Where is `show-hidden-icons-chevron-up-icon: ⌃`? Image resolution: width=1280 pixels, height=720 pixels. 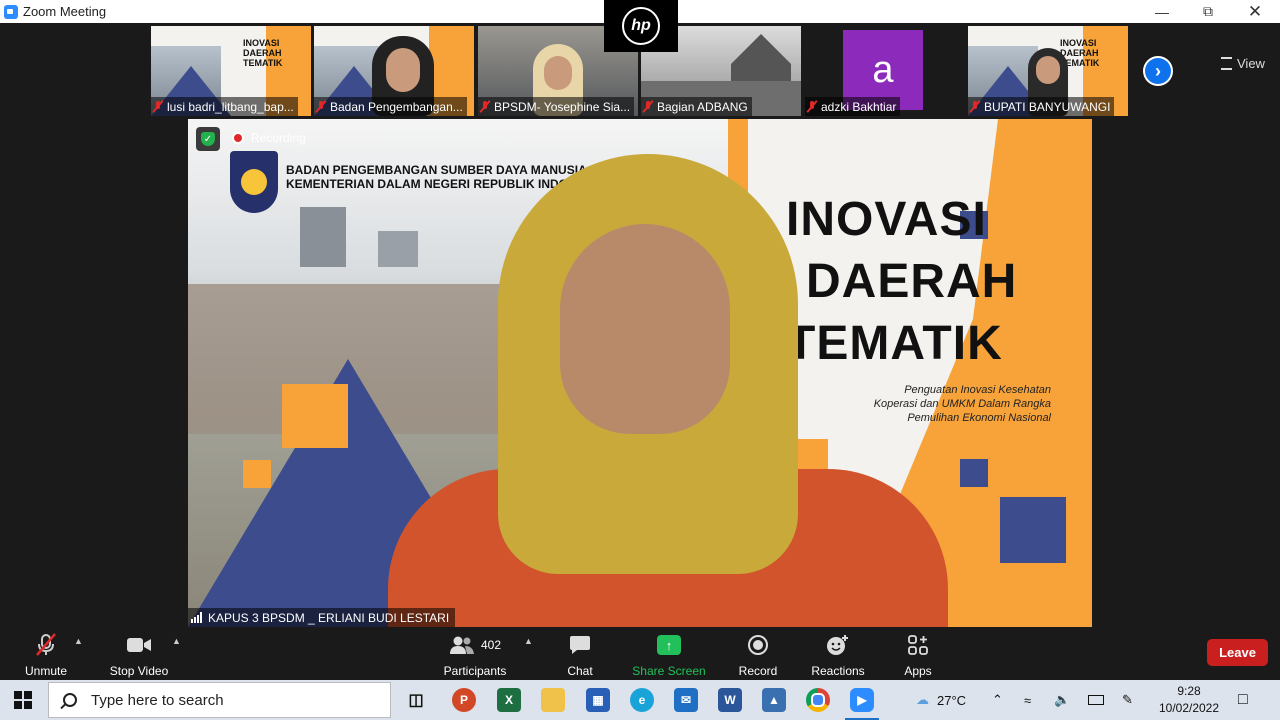
show-hidden-icons-chevron-up-icon: ⌃ is located at coordinates (997, 700).